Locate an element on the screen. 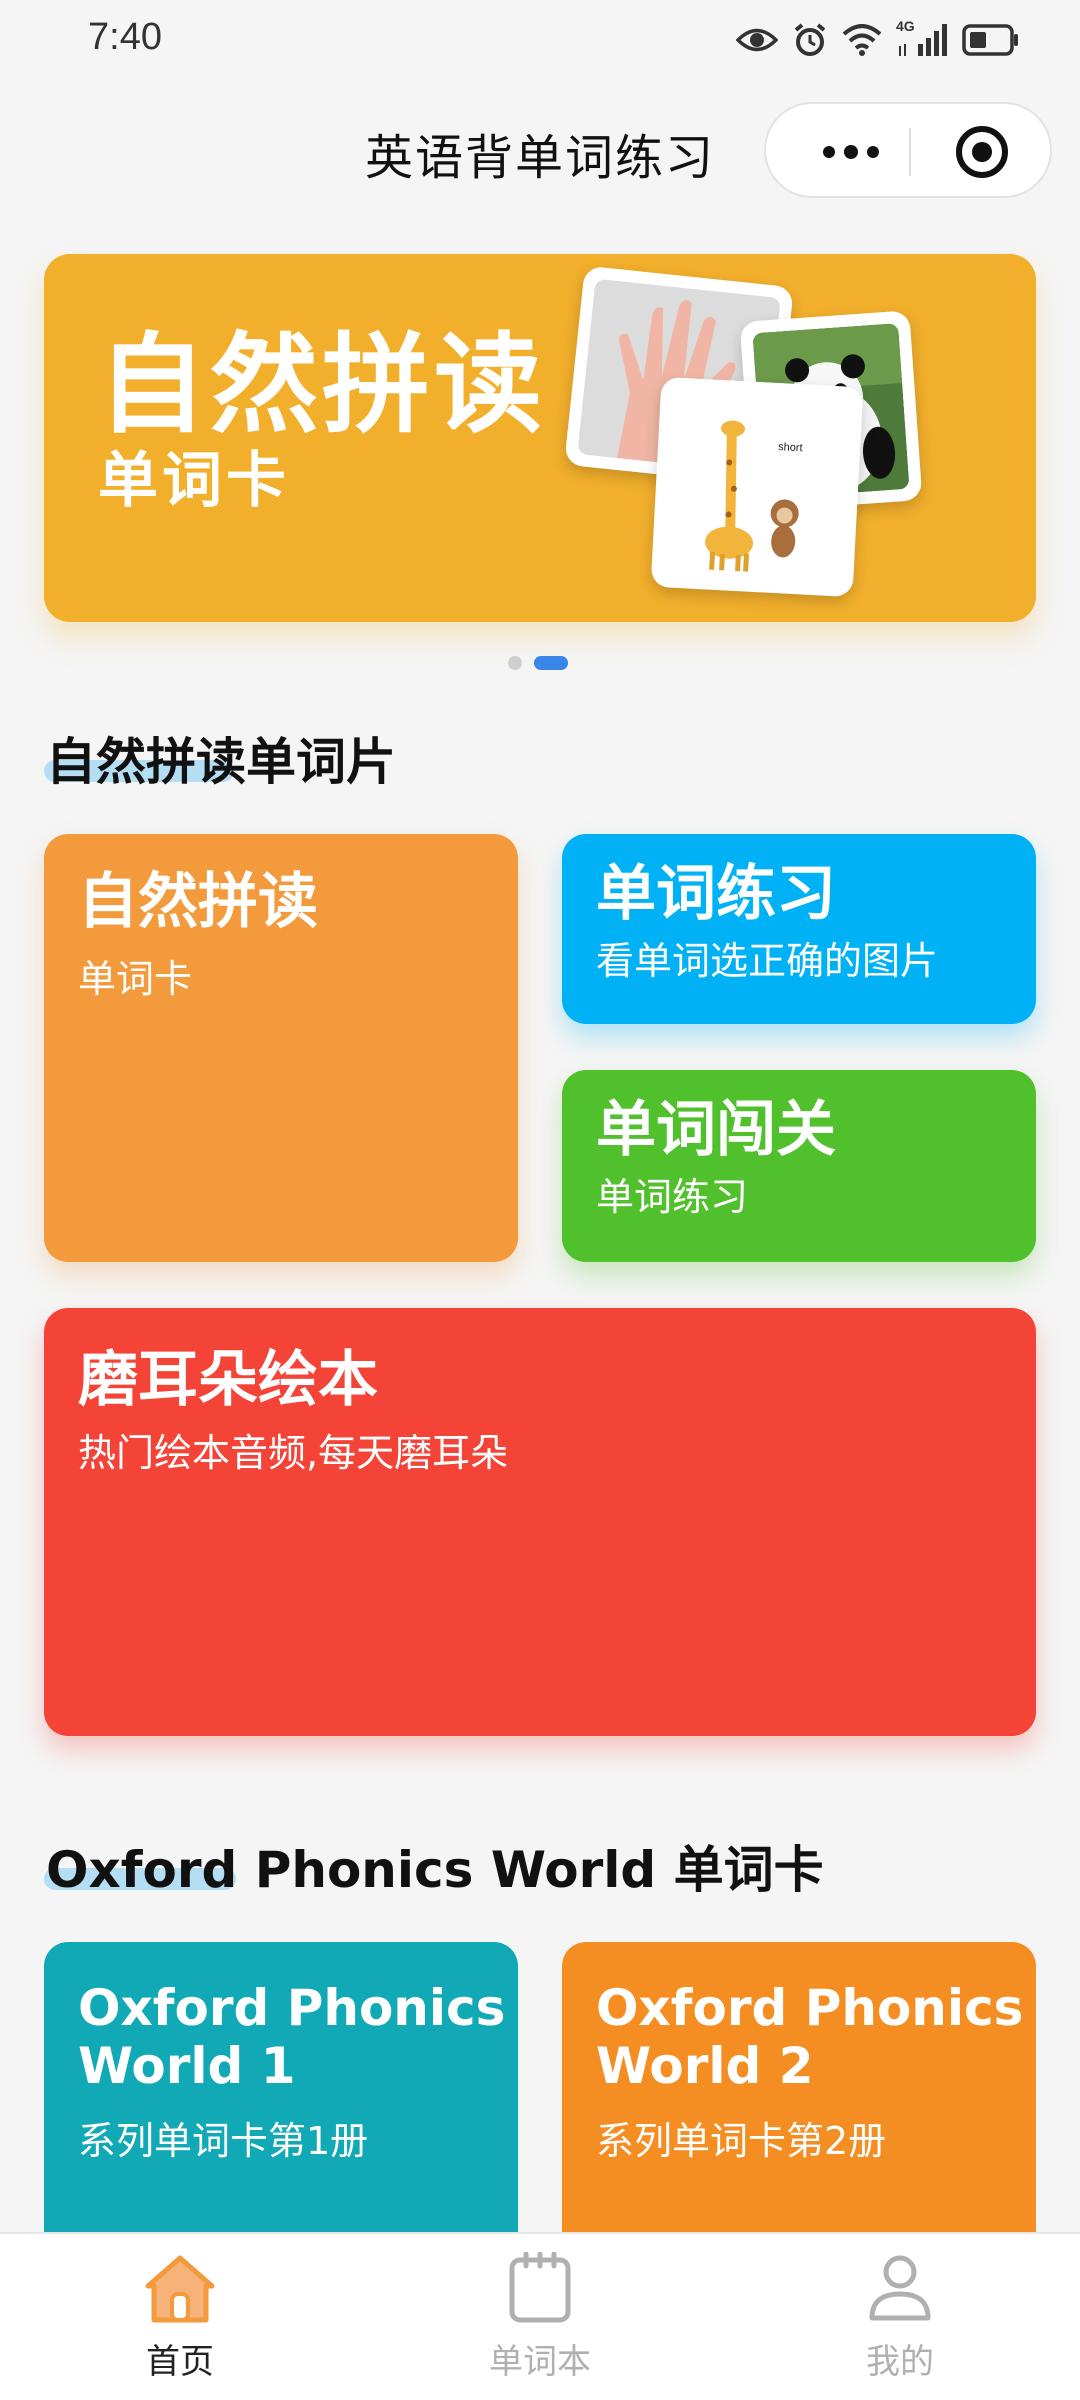 Image resolution: width=1080 pixels, height=2400 pixels. section-title-oxford: Oxford Phonics World 单词卡 is located at coordinates (435, 1870).